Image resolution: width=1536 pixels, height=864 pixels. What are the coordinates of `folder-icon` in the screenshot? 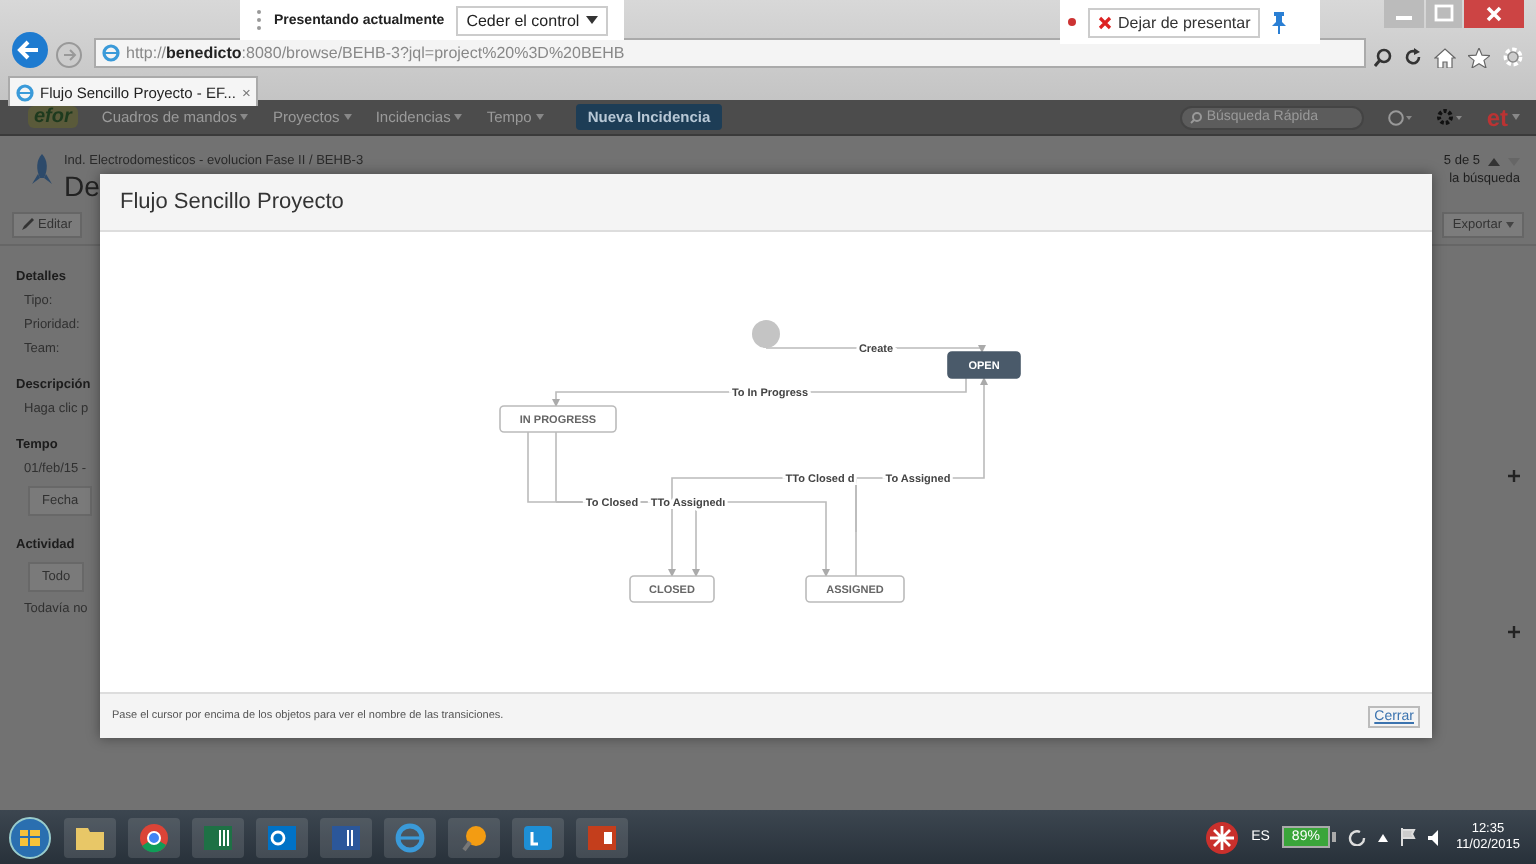 It's located at (90, 837).